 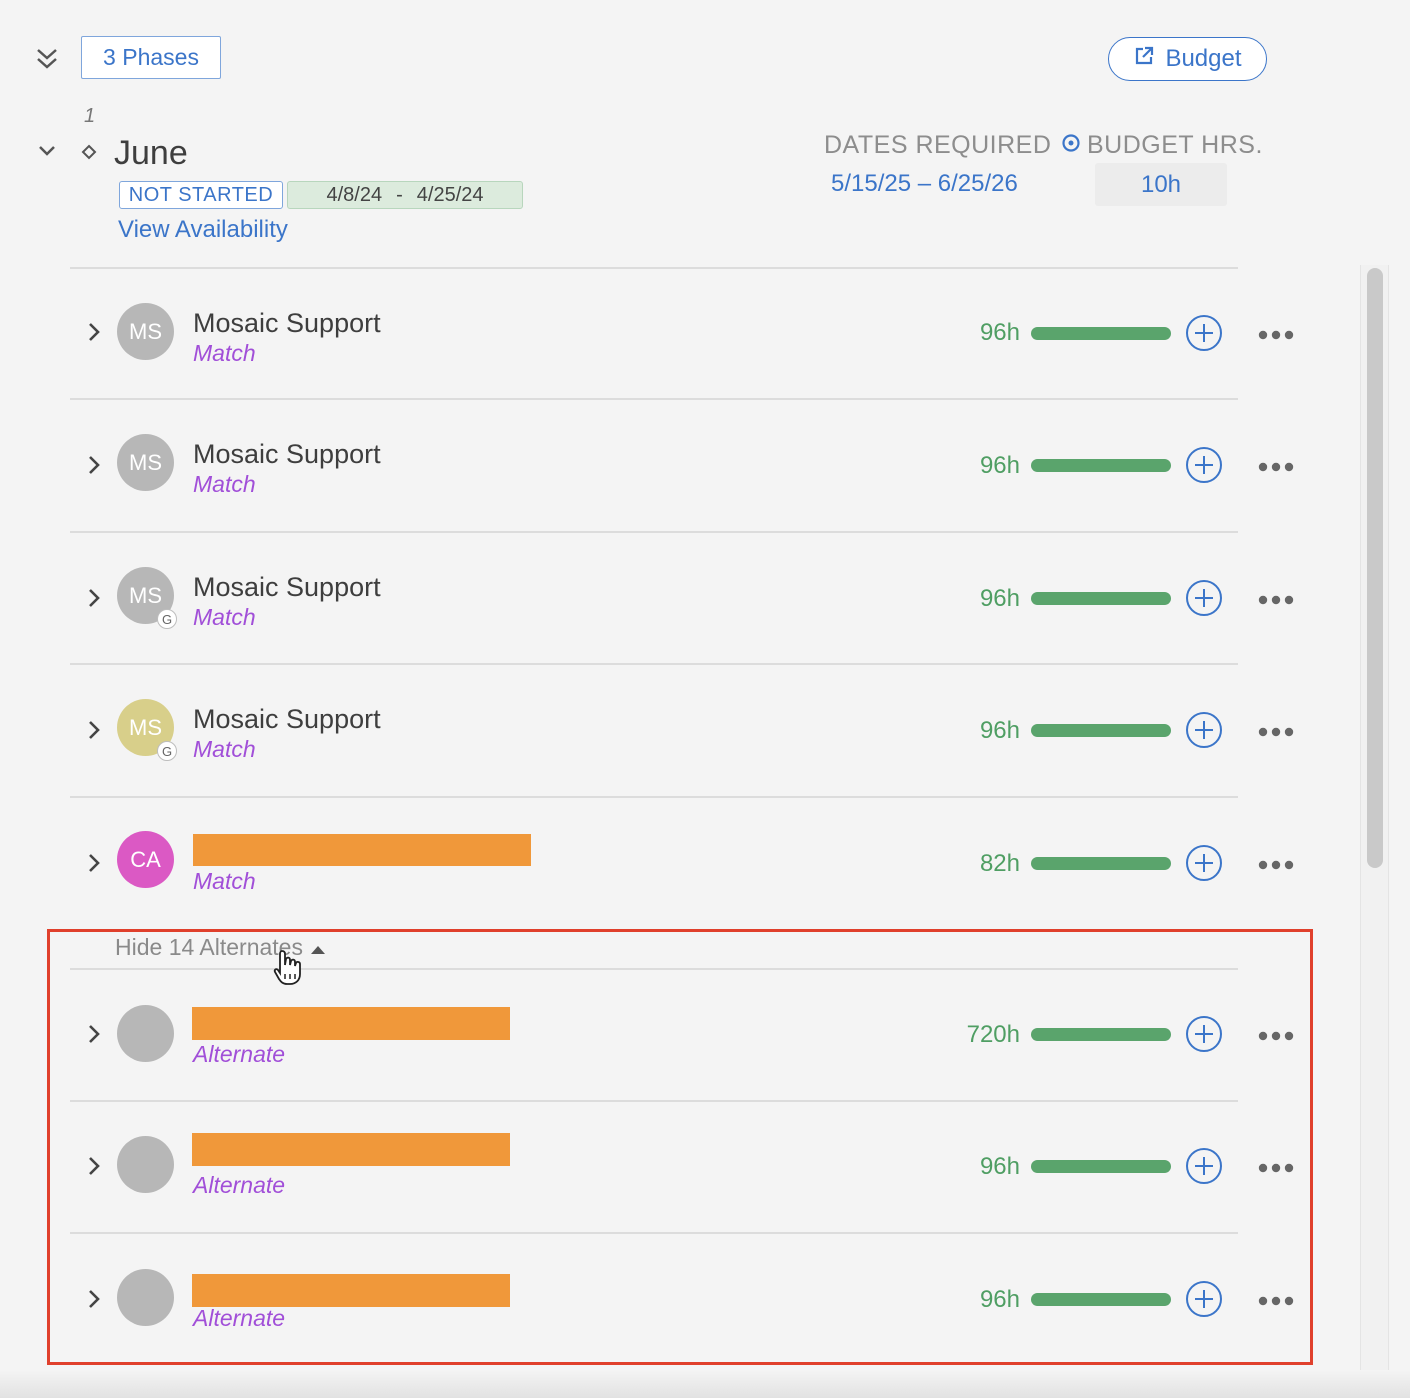 I want to click on hours-value: 720h, so click(x=993, y=1034).